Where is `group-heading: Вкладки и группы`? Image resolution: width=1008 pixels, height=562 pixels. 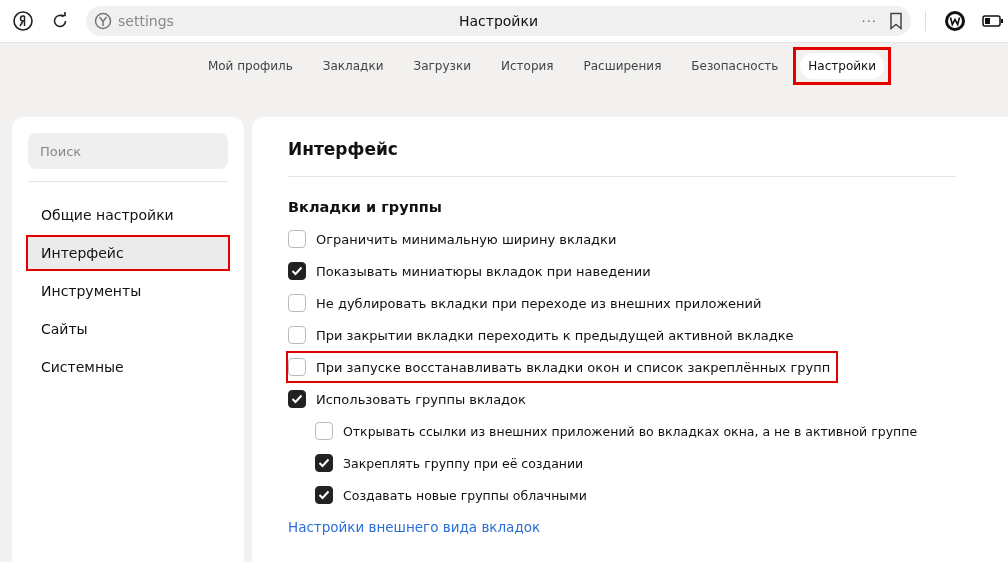
group-heading: Вкладки и группы is located at coordinates (365, 207).